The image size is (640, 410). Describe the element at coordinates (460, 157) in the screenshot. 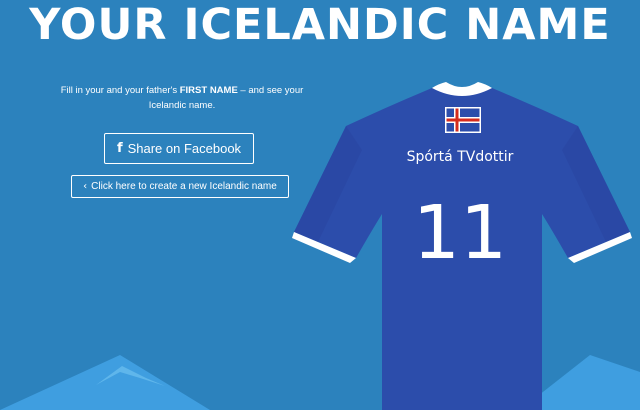

I see `player-name: Spórtá TVdottir` at that location.